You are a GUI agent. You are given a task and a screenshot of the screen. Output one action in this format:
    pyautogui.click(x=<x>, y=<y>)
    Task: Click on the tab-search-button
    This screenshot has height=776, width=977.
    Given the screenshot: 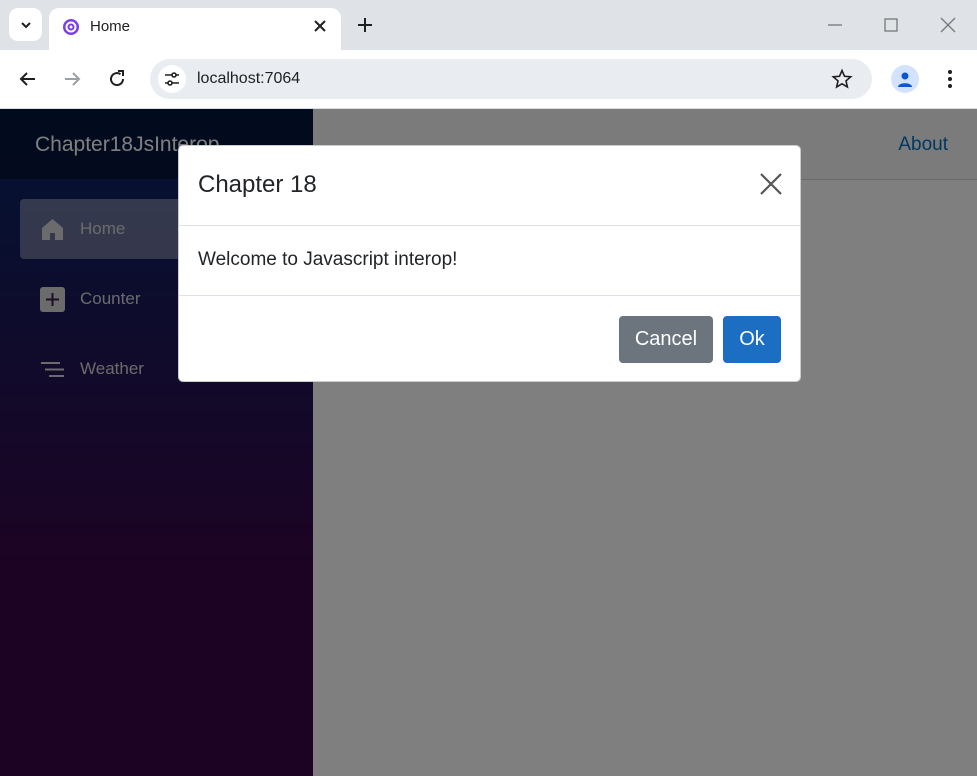 What is the action you would take?
    pyautogui.click(x=25, y=24)
    